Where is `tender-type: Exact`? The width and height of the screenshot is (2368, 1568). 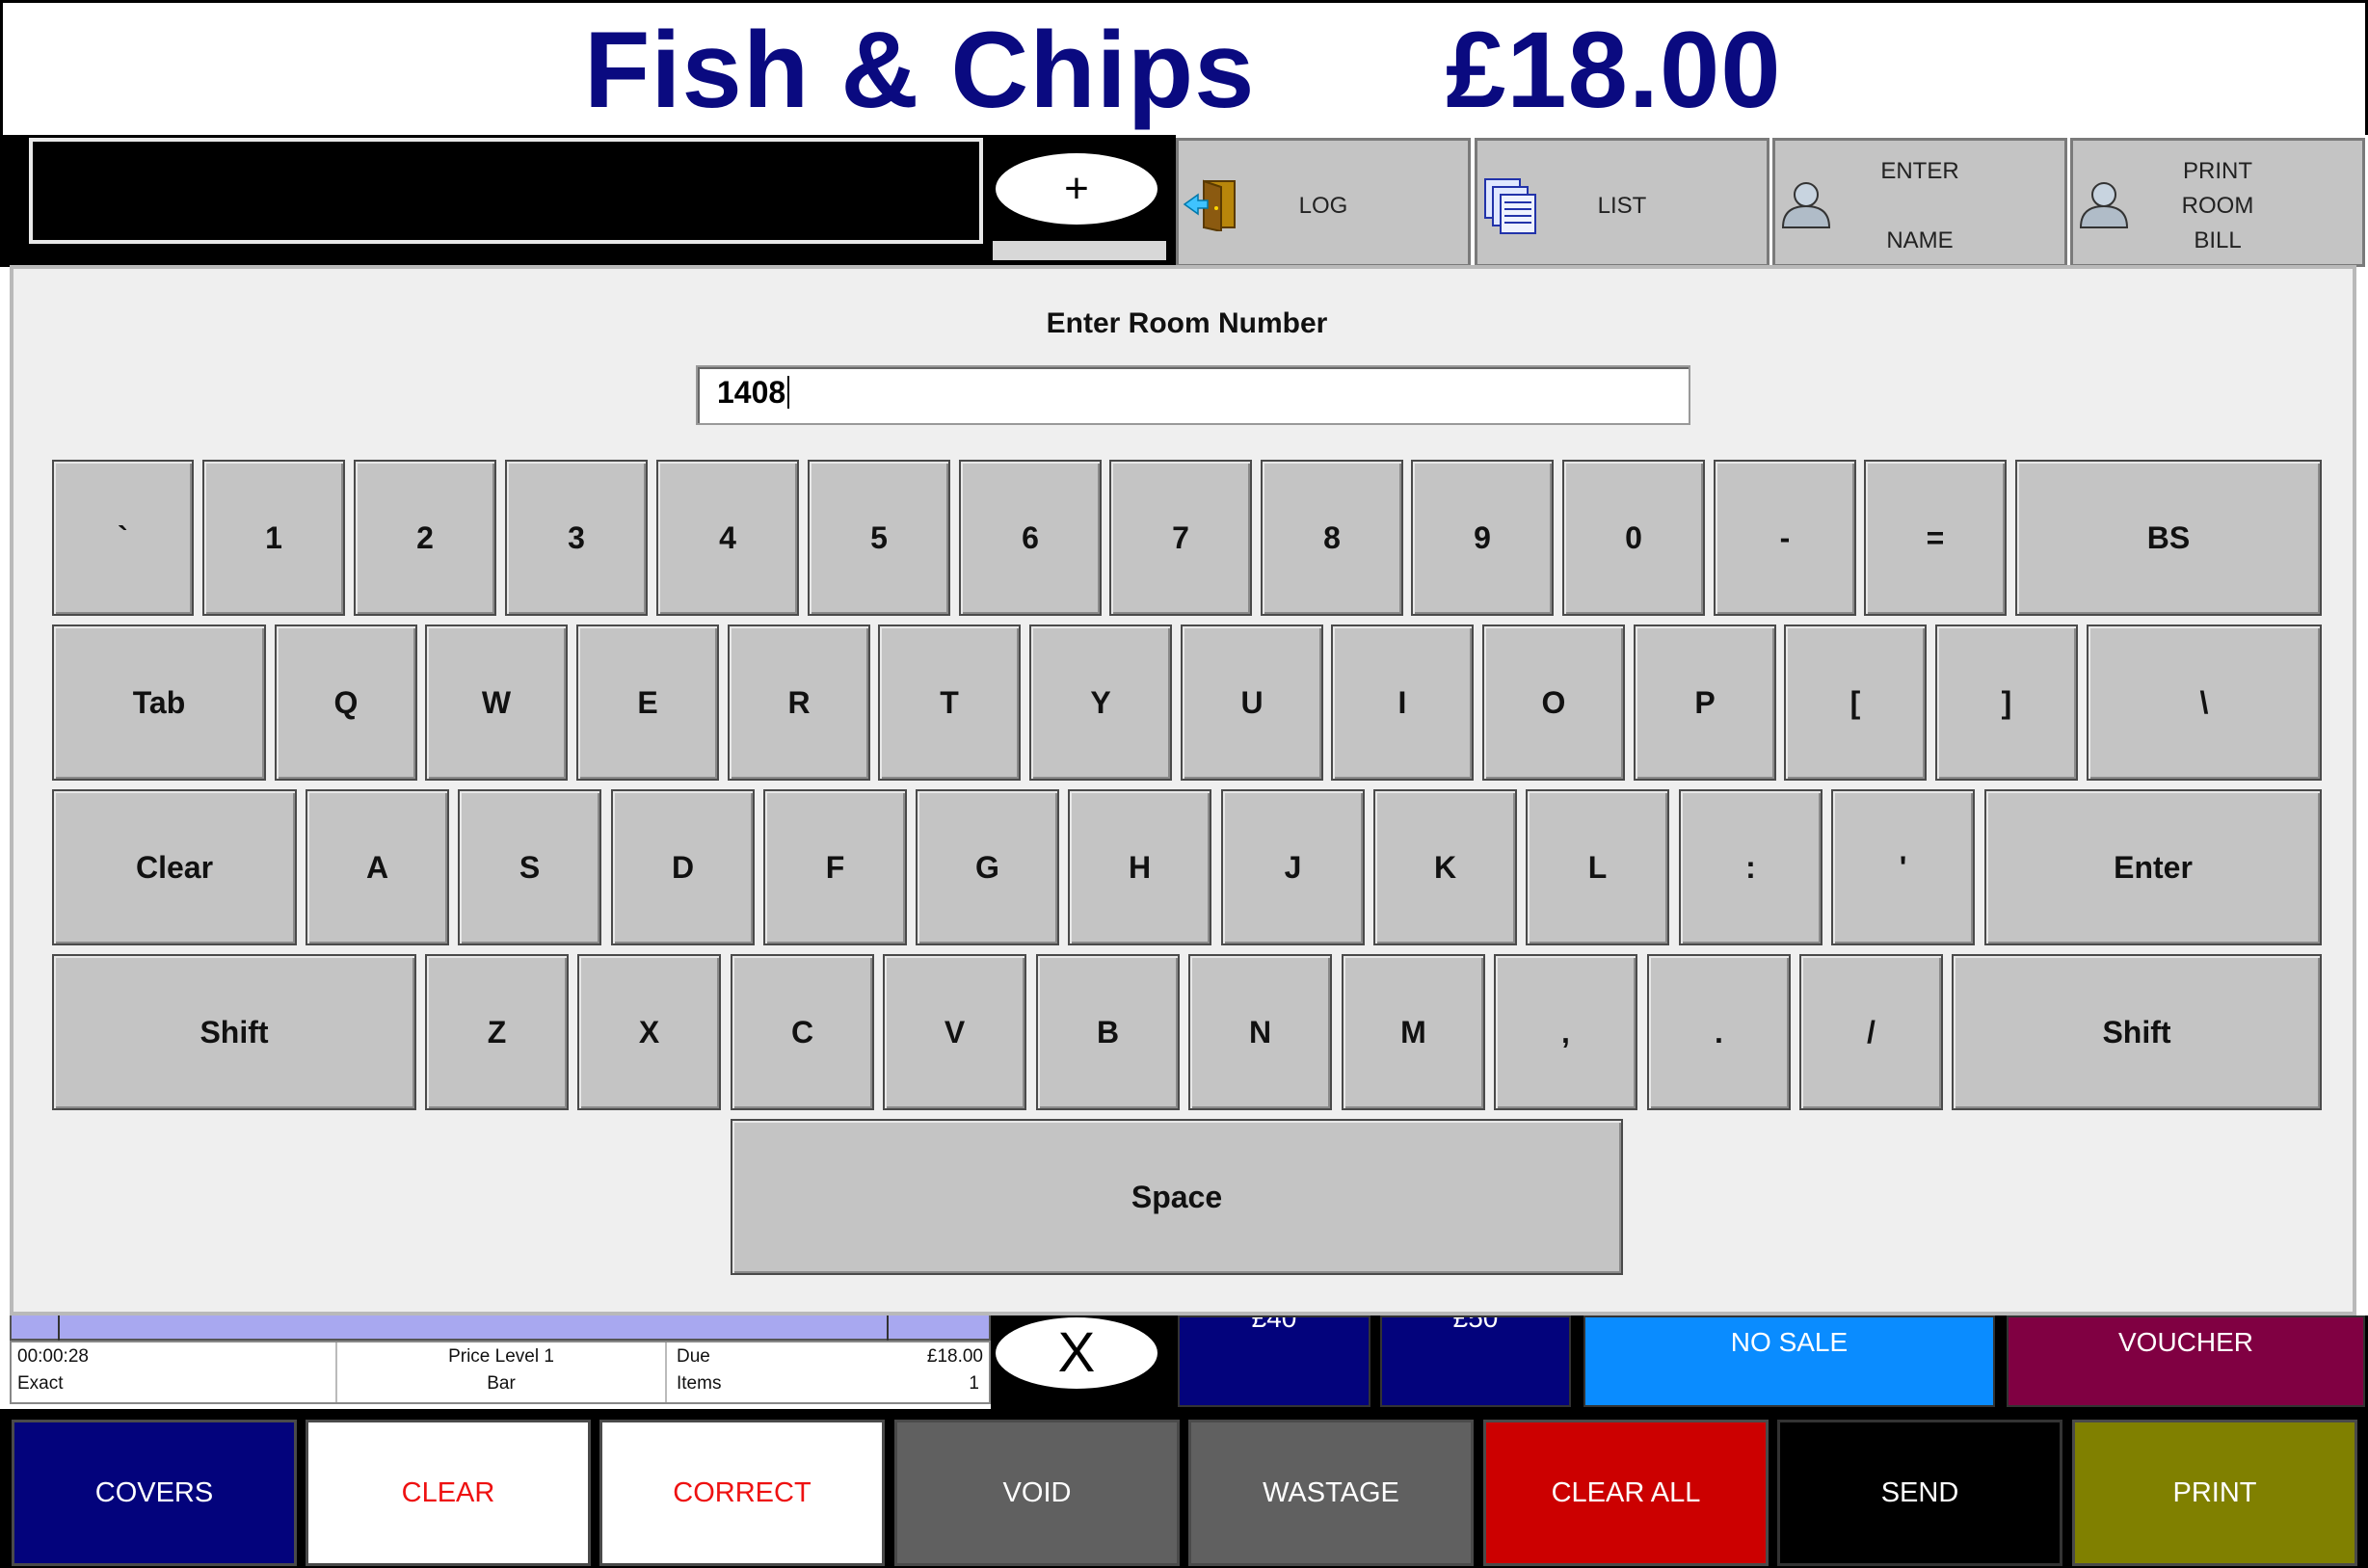 tender-type: Exact is located at coordinates (40, 1384).